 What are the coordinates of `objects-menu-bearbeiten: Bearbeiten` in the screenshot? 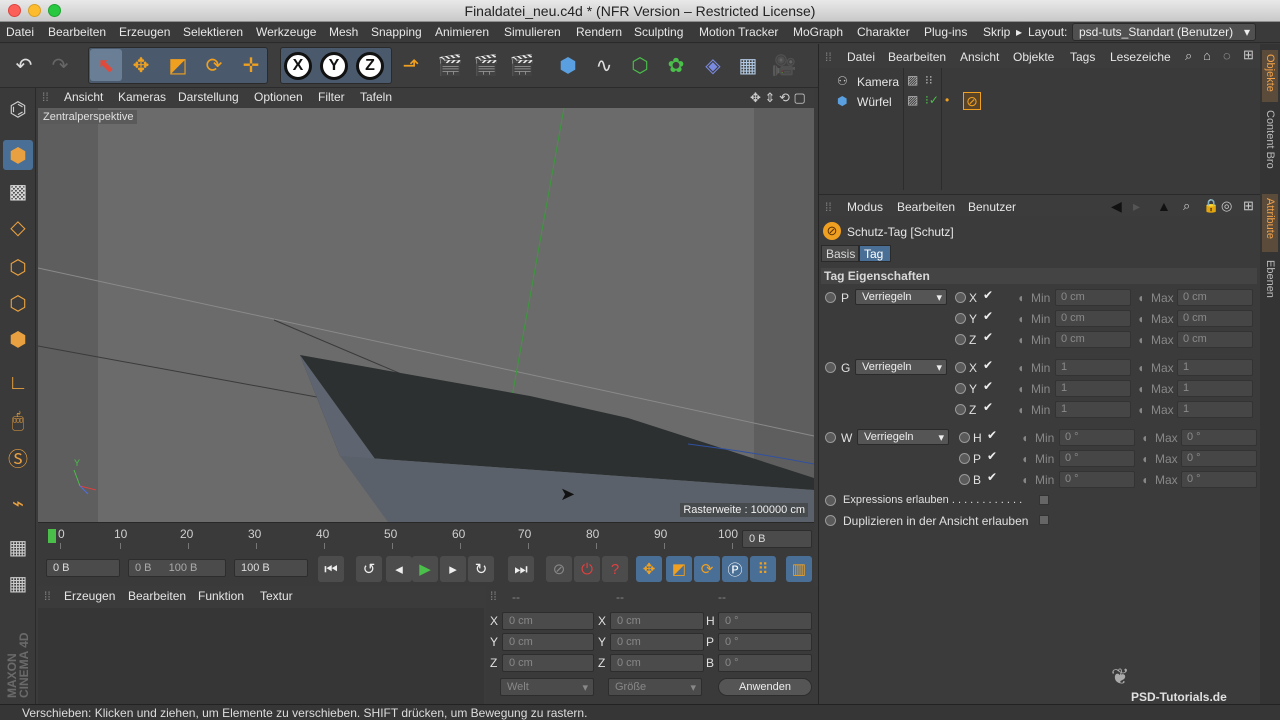 It's located at (917, 57).